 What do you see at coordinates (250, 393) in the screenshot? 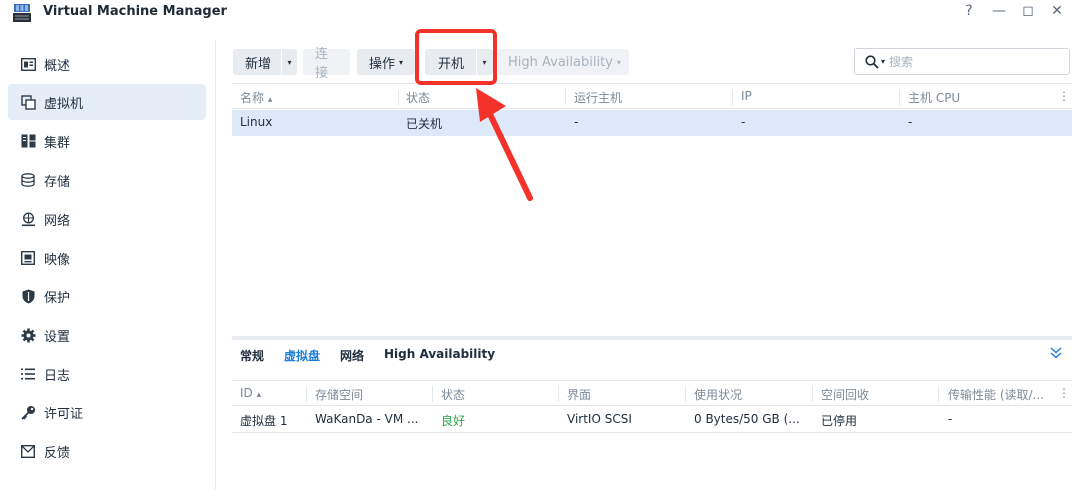
I see `column-header-id: ID ▴` at bounding box center [250, 393].